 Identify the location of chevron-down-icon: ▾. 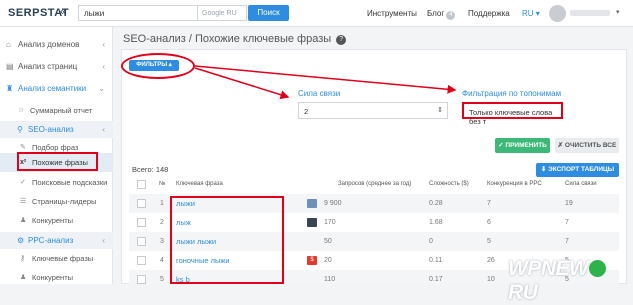
(537, 13).